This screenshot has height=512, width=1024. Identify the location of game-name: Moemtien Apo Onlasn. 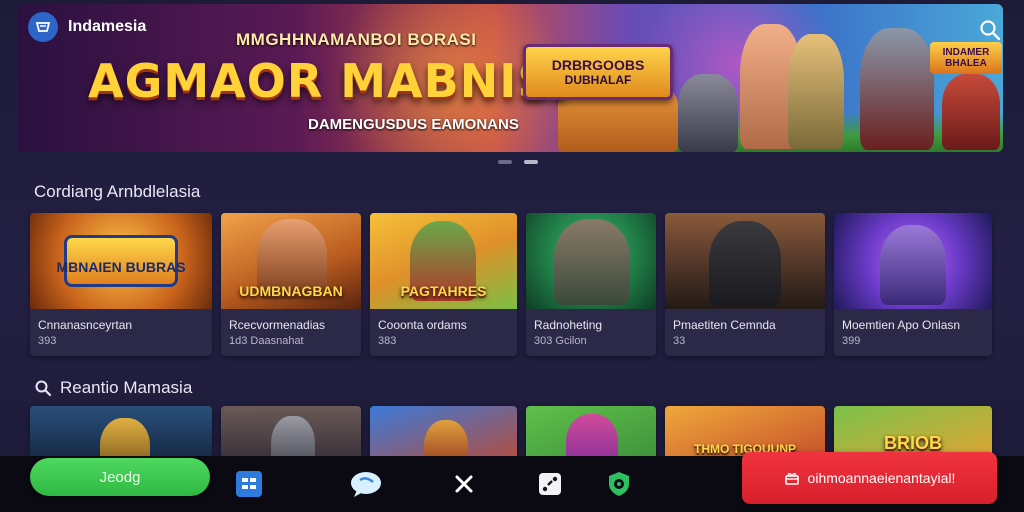
(901, 325).